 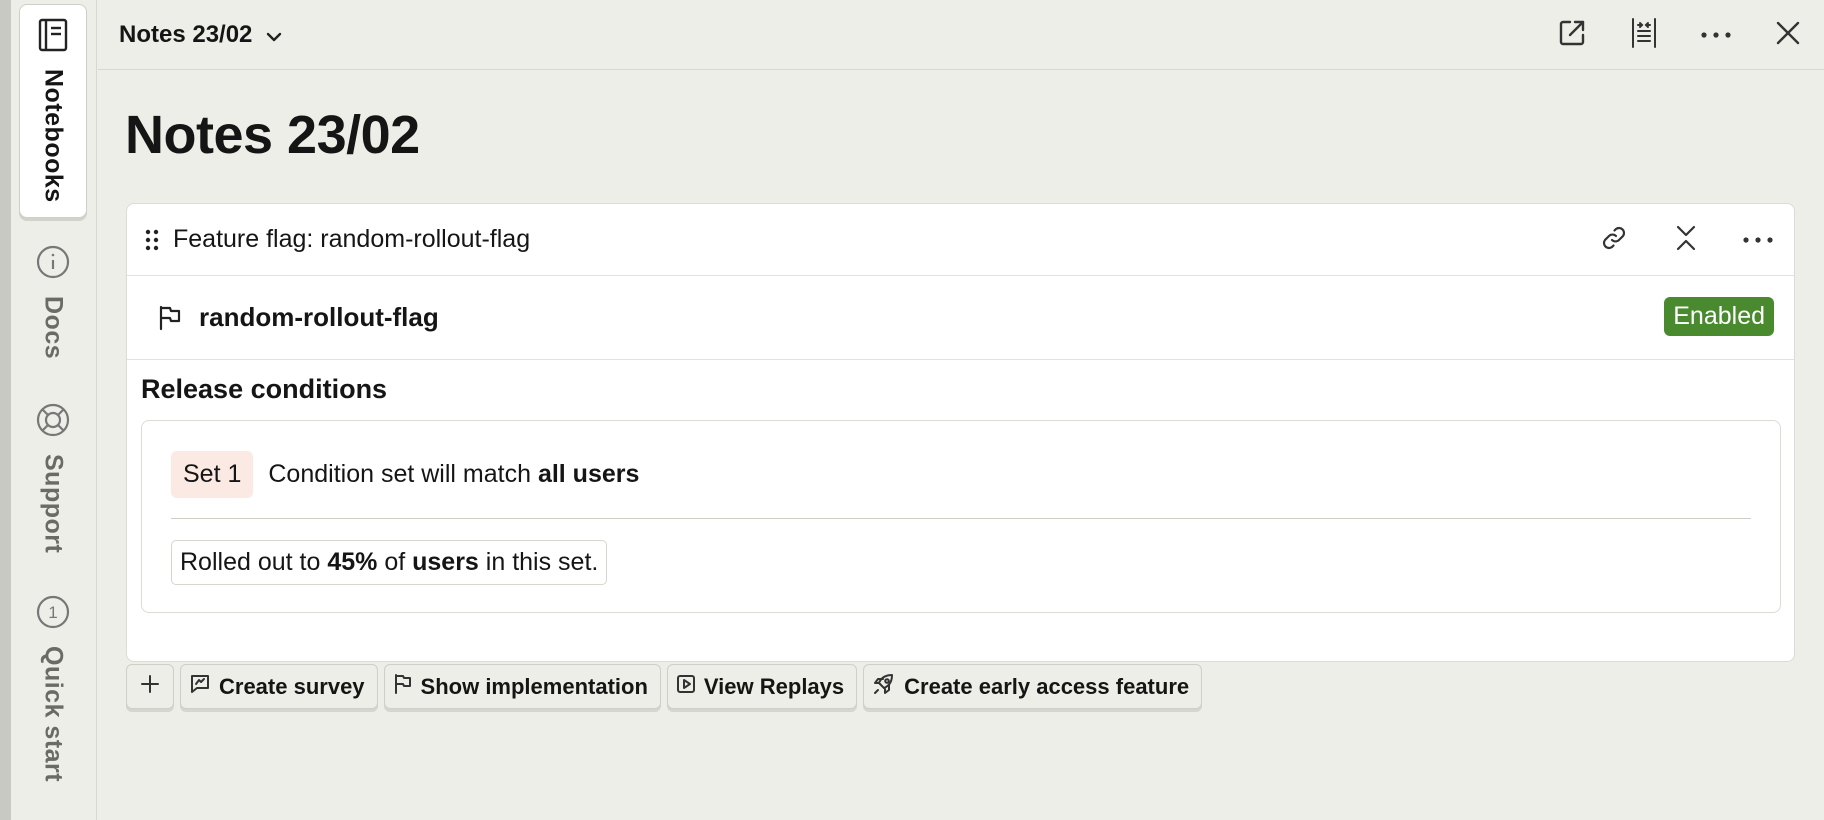 What do you see at coordinates (53, 328) in the screenshot?
I see `sidebar-tab-label: Docs` at bounding box center [53, 328].